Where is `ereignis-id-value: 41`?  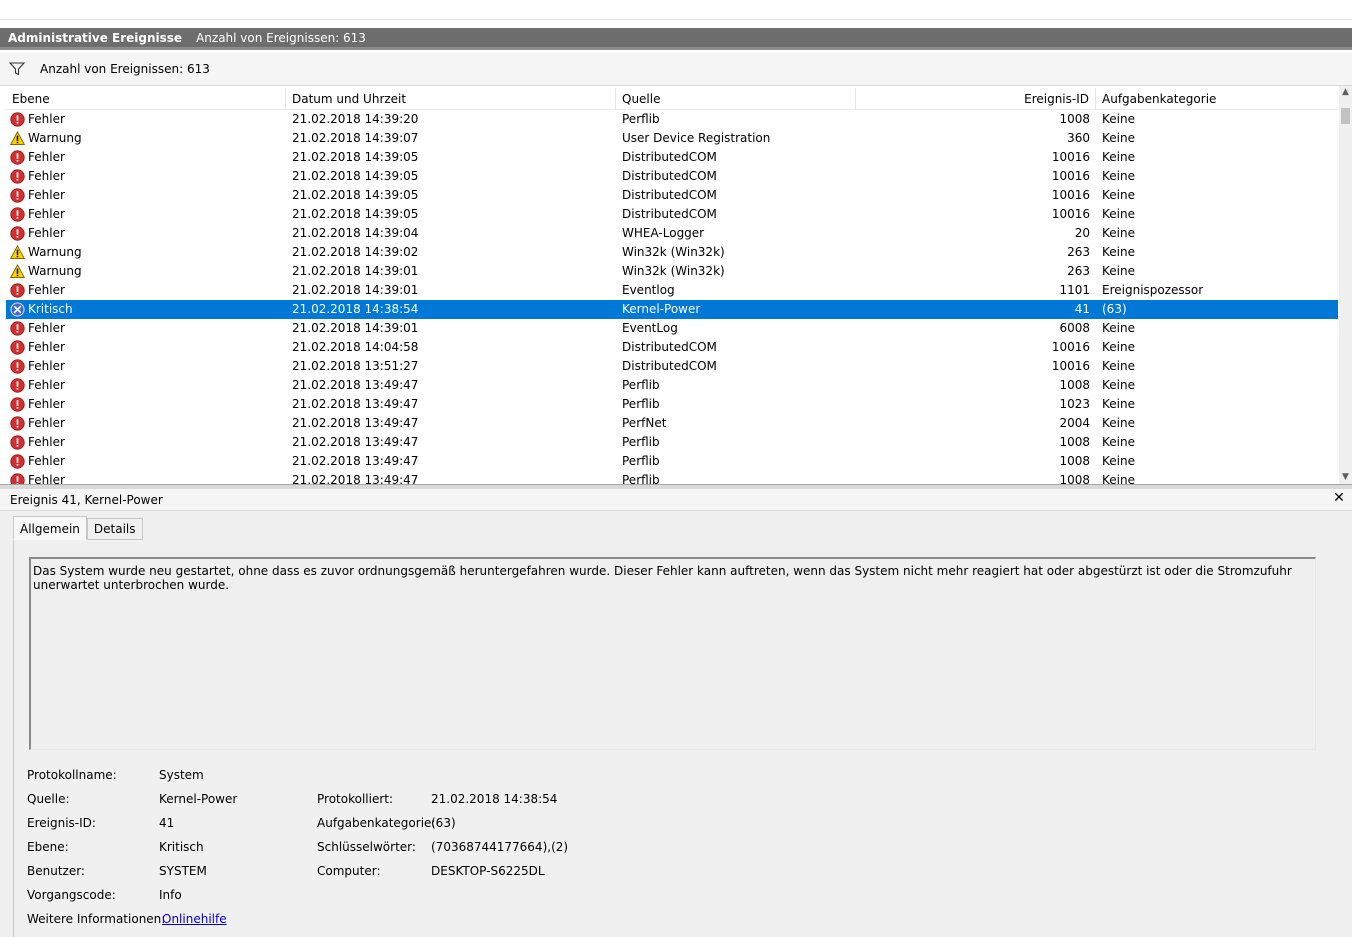 ereignis-id-value: 41 is located at coordinates (167, 823).